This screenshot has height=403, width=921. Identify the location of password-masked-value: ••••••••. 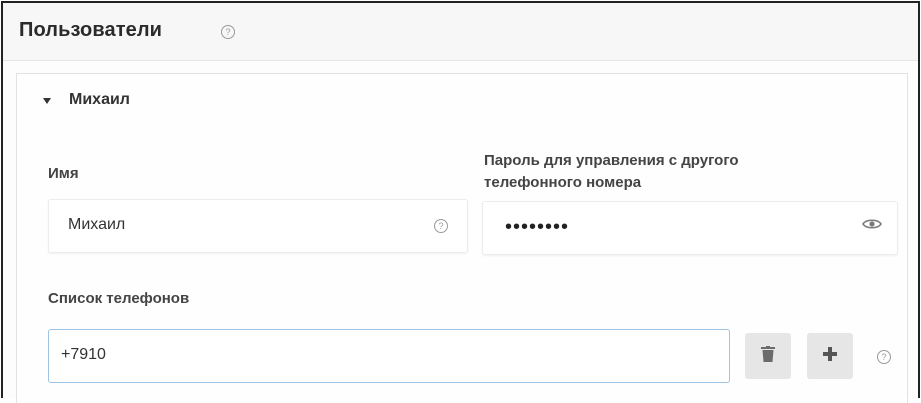
(537, 227).